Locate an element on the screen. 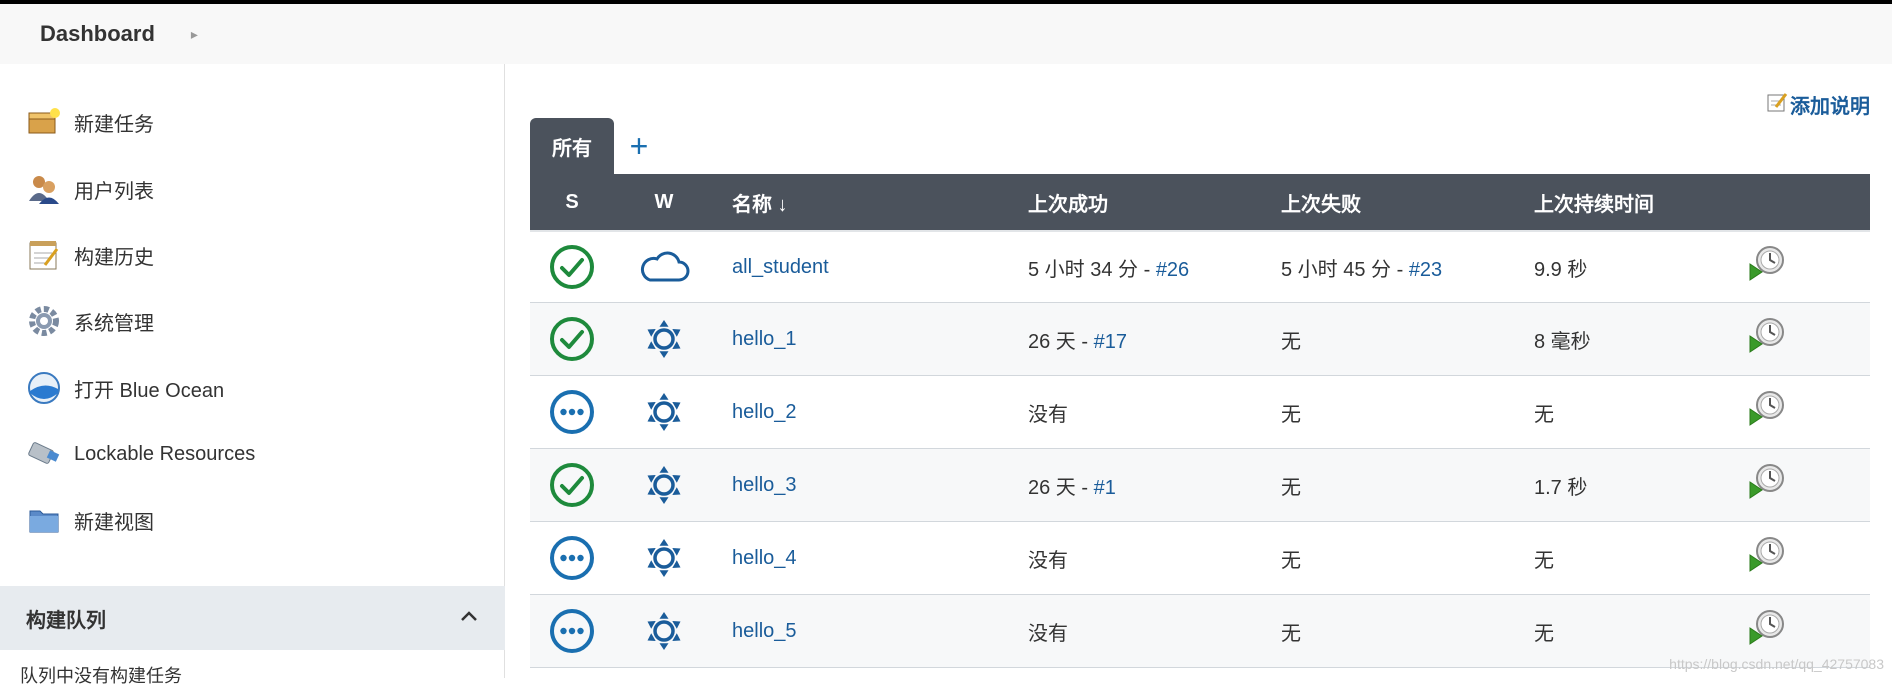 Image resolution: width=1892 pixels, height=688 pixels. last-duration-cell: 1.7 秒 is located at coordinates (1632, 485).